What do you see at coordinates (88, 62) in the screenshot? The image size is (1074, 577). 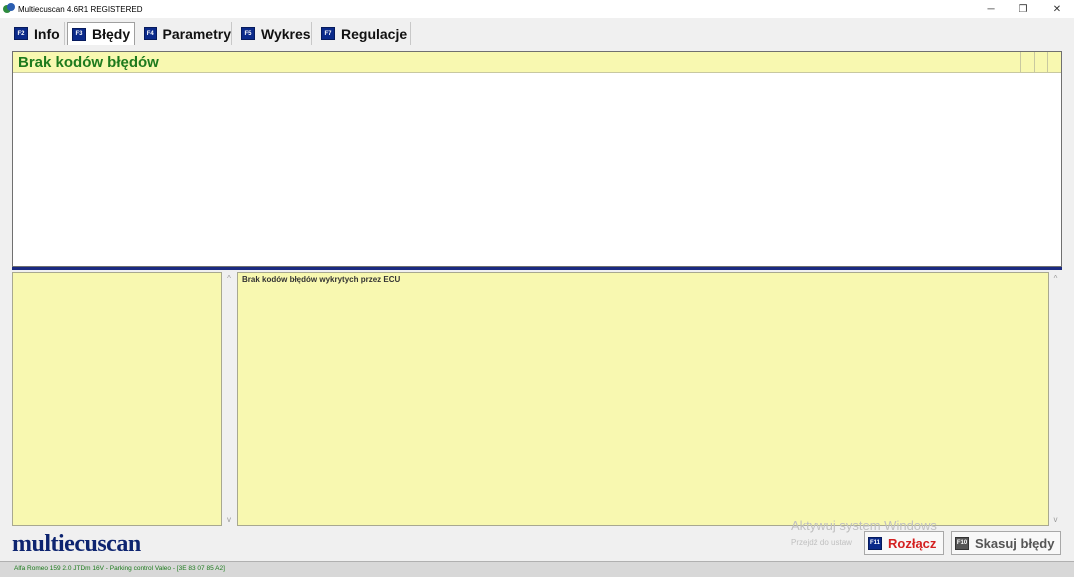 I see `error-list-title: Brak kodów błędów` at bounding box center [88, 62].